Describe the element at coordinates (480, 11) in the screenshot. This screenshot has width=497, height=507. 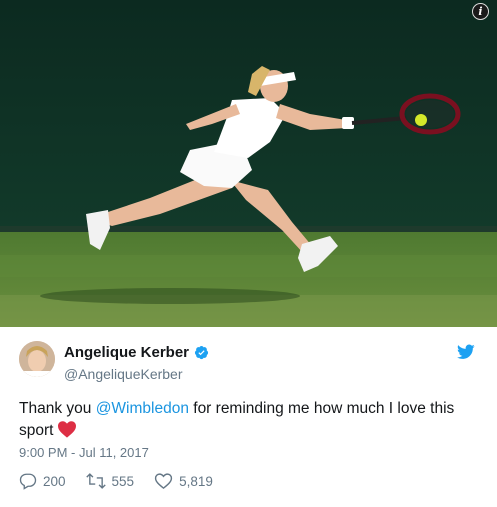
I see `info-icon: i` at that location.